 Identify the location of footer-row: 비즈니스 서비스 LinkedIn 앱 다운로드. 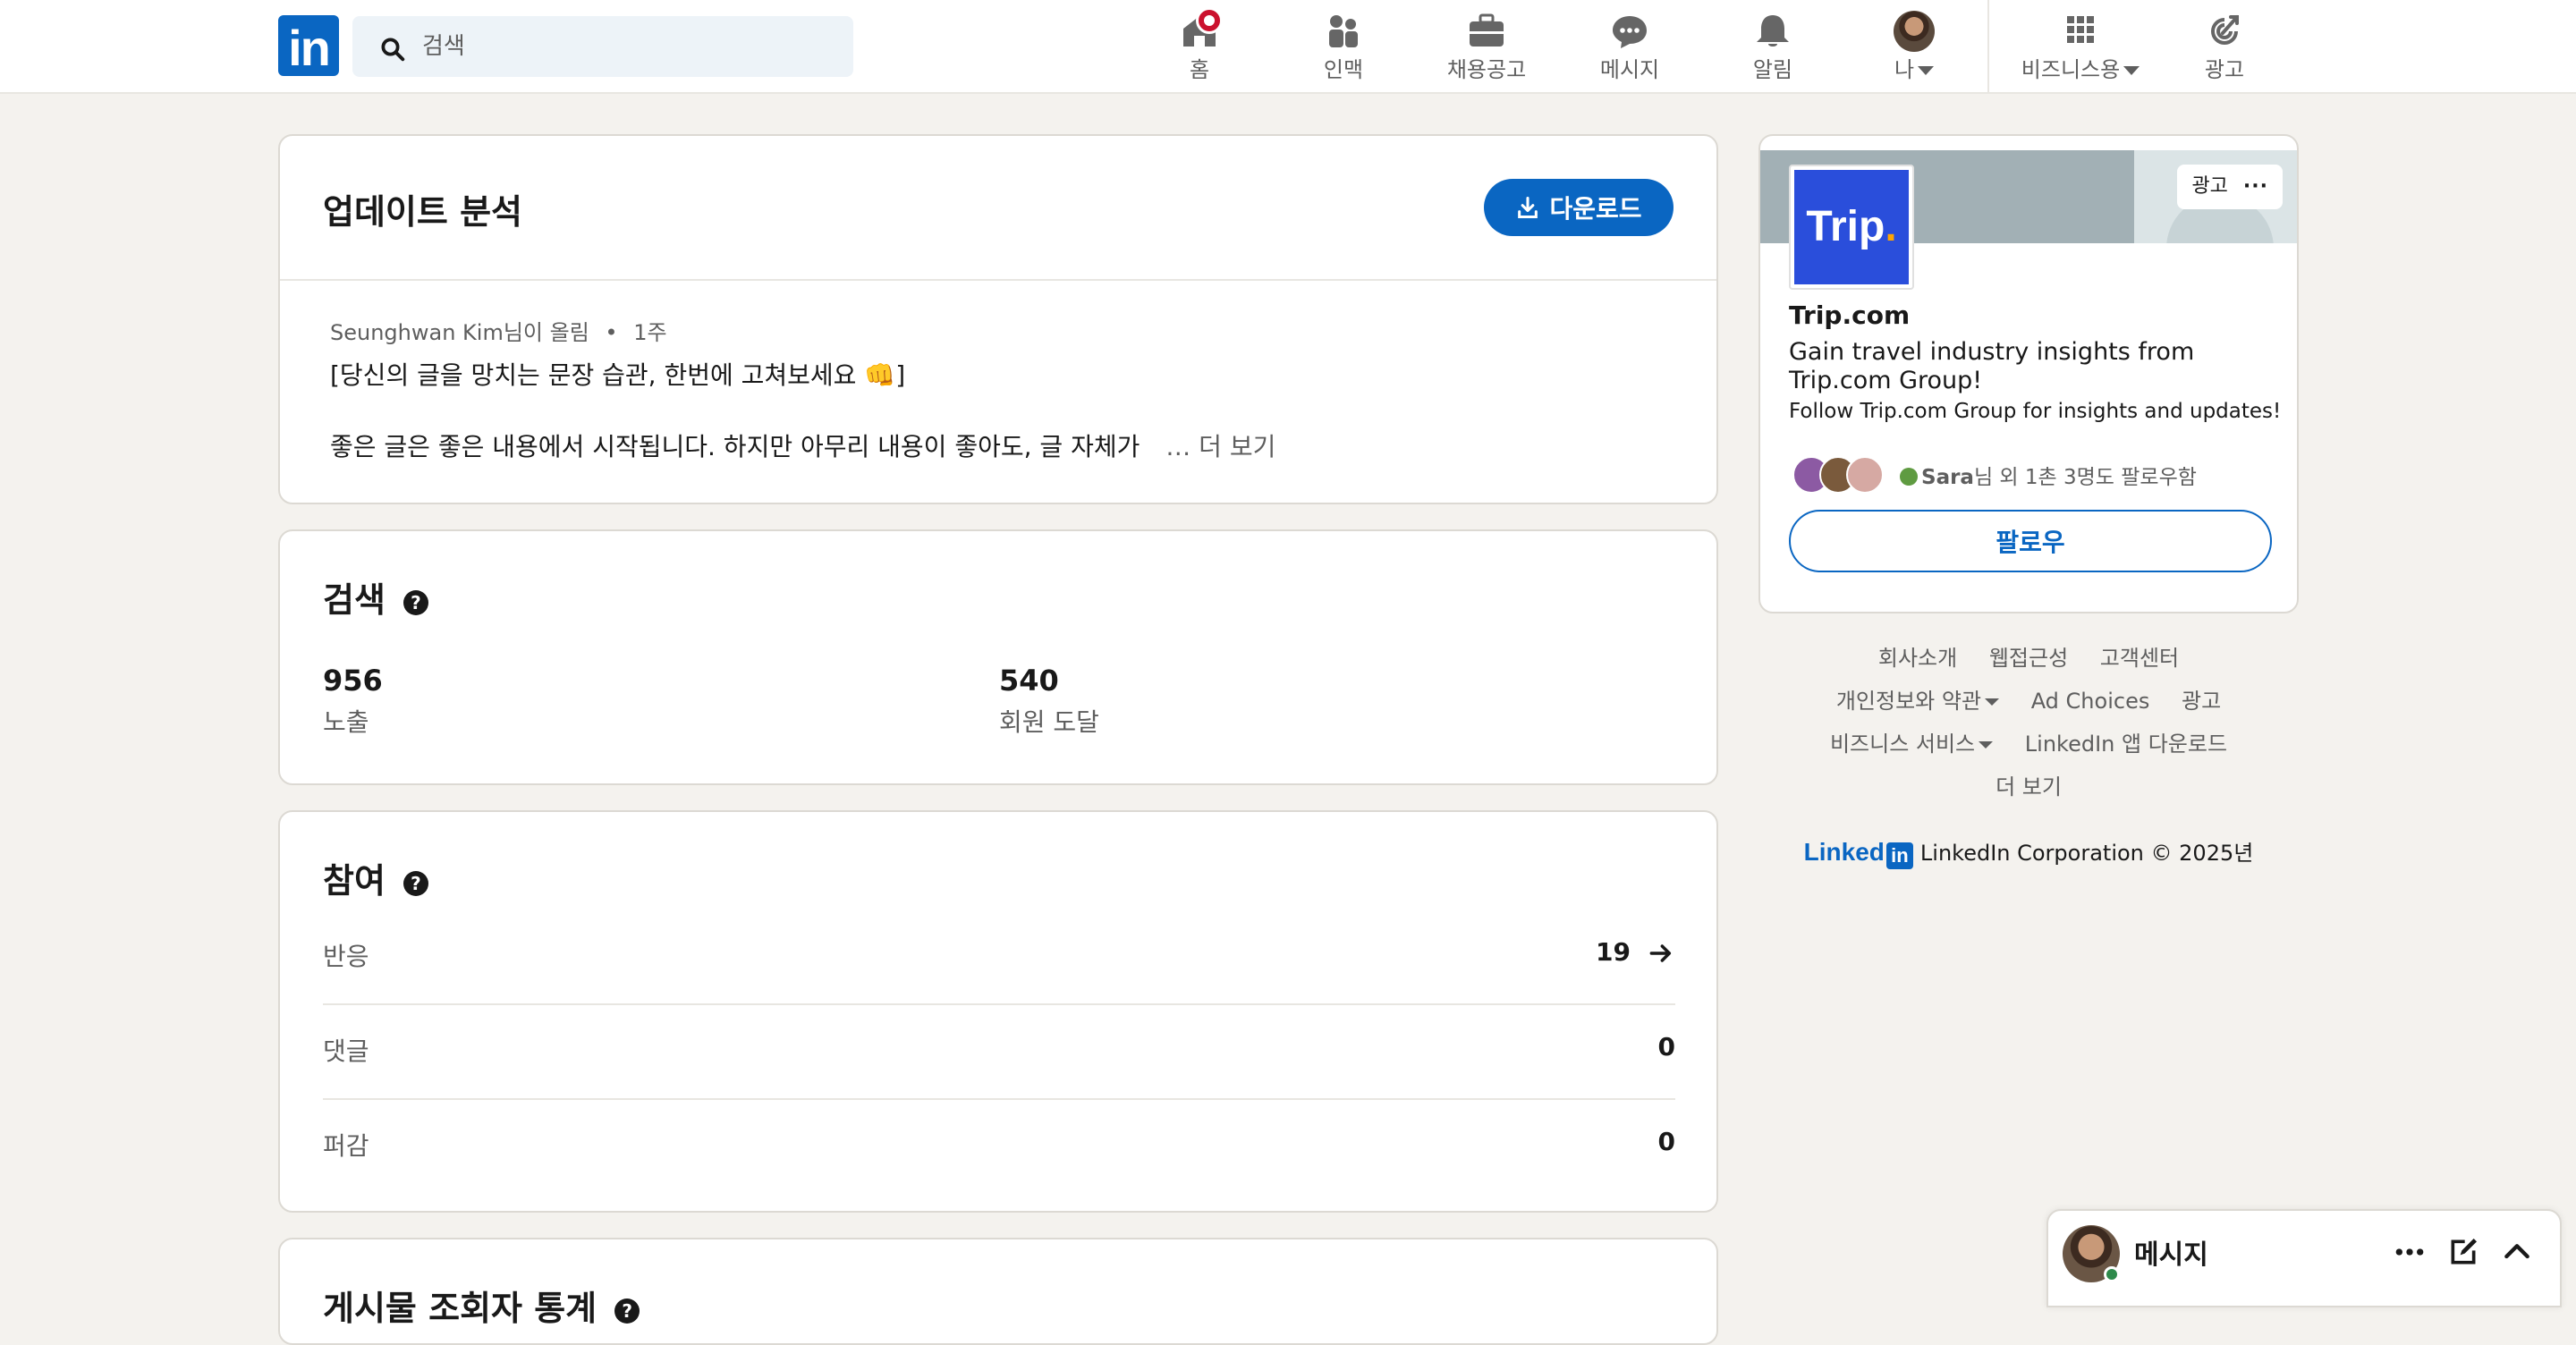
(2028, 747).